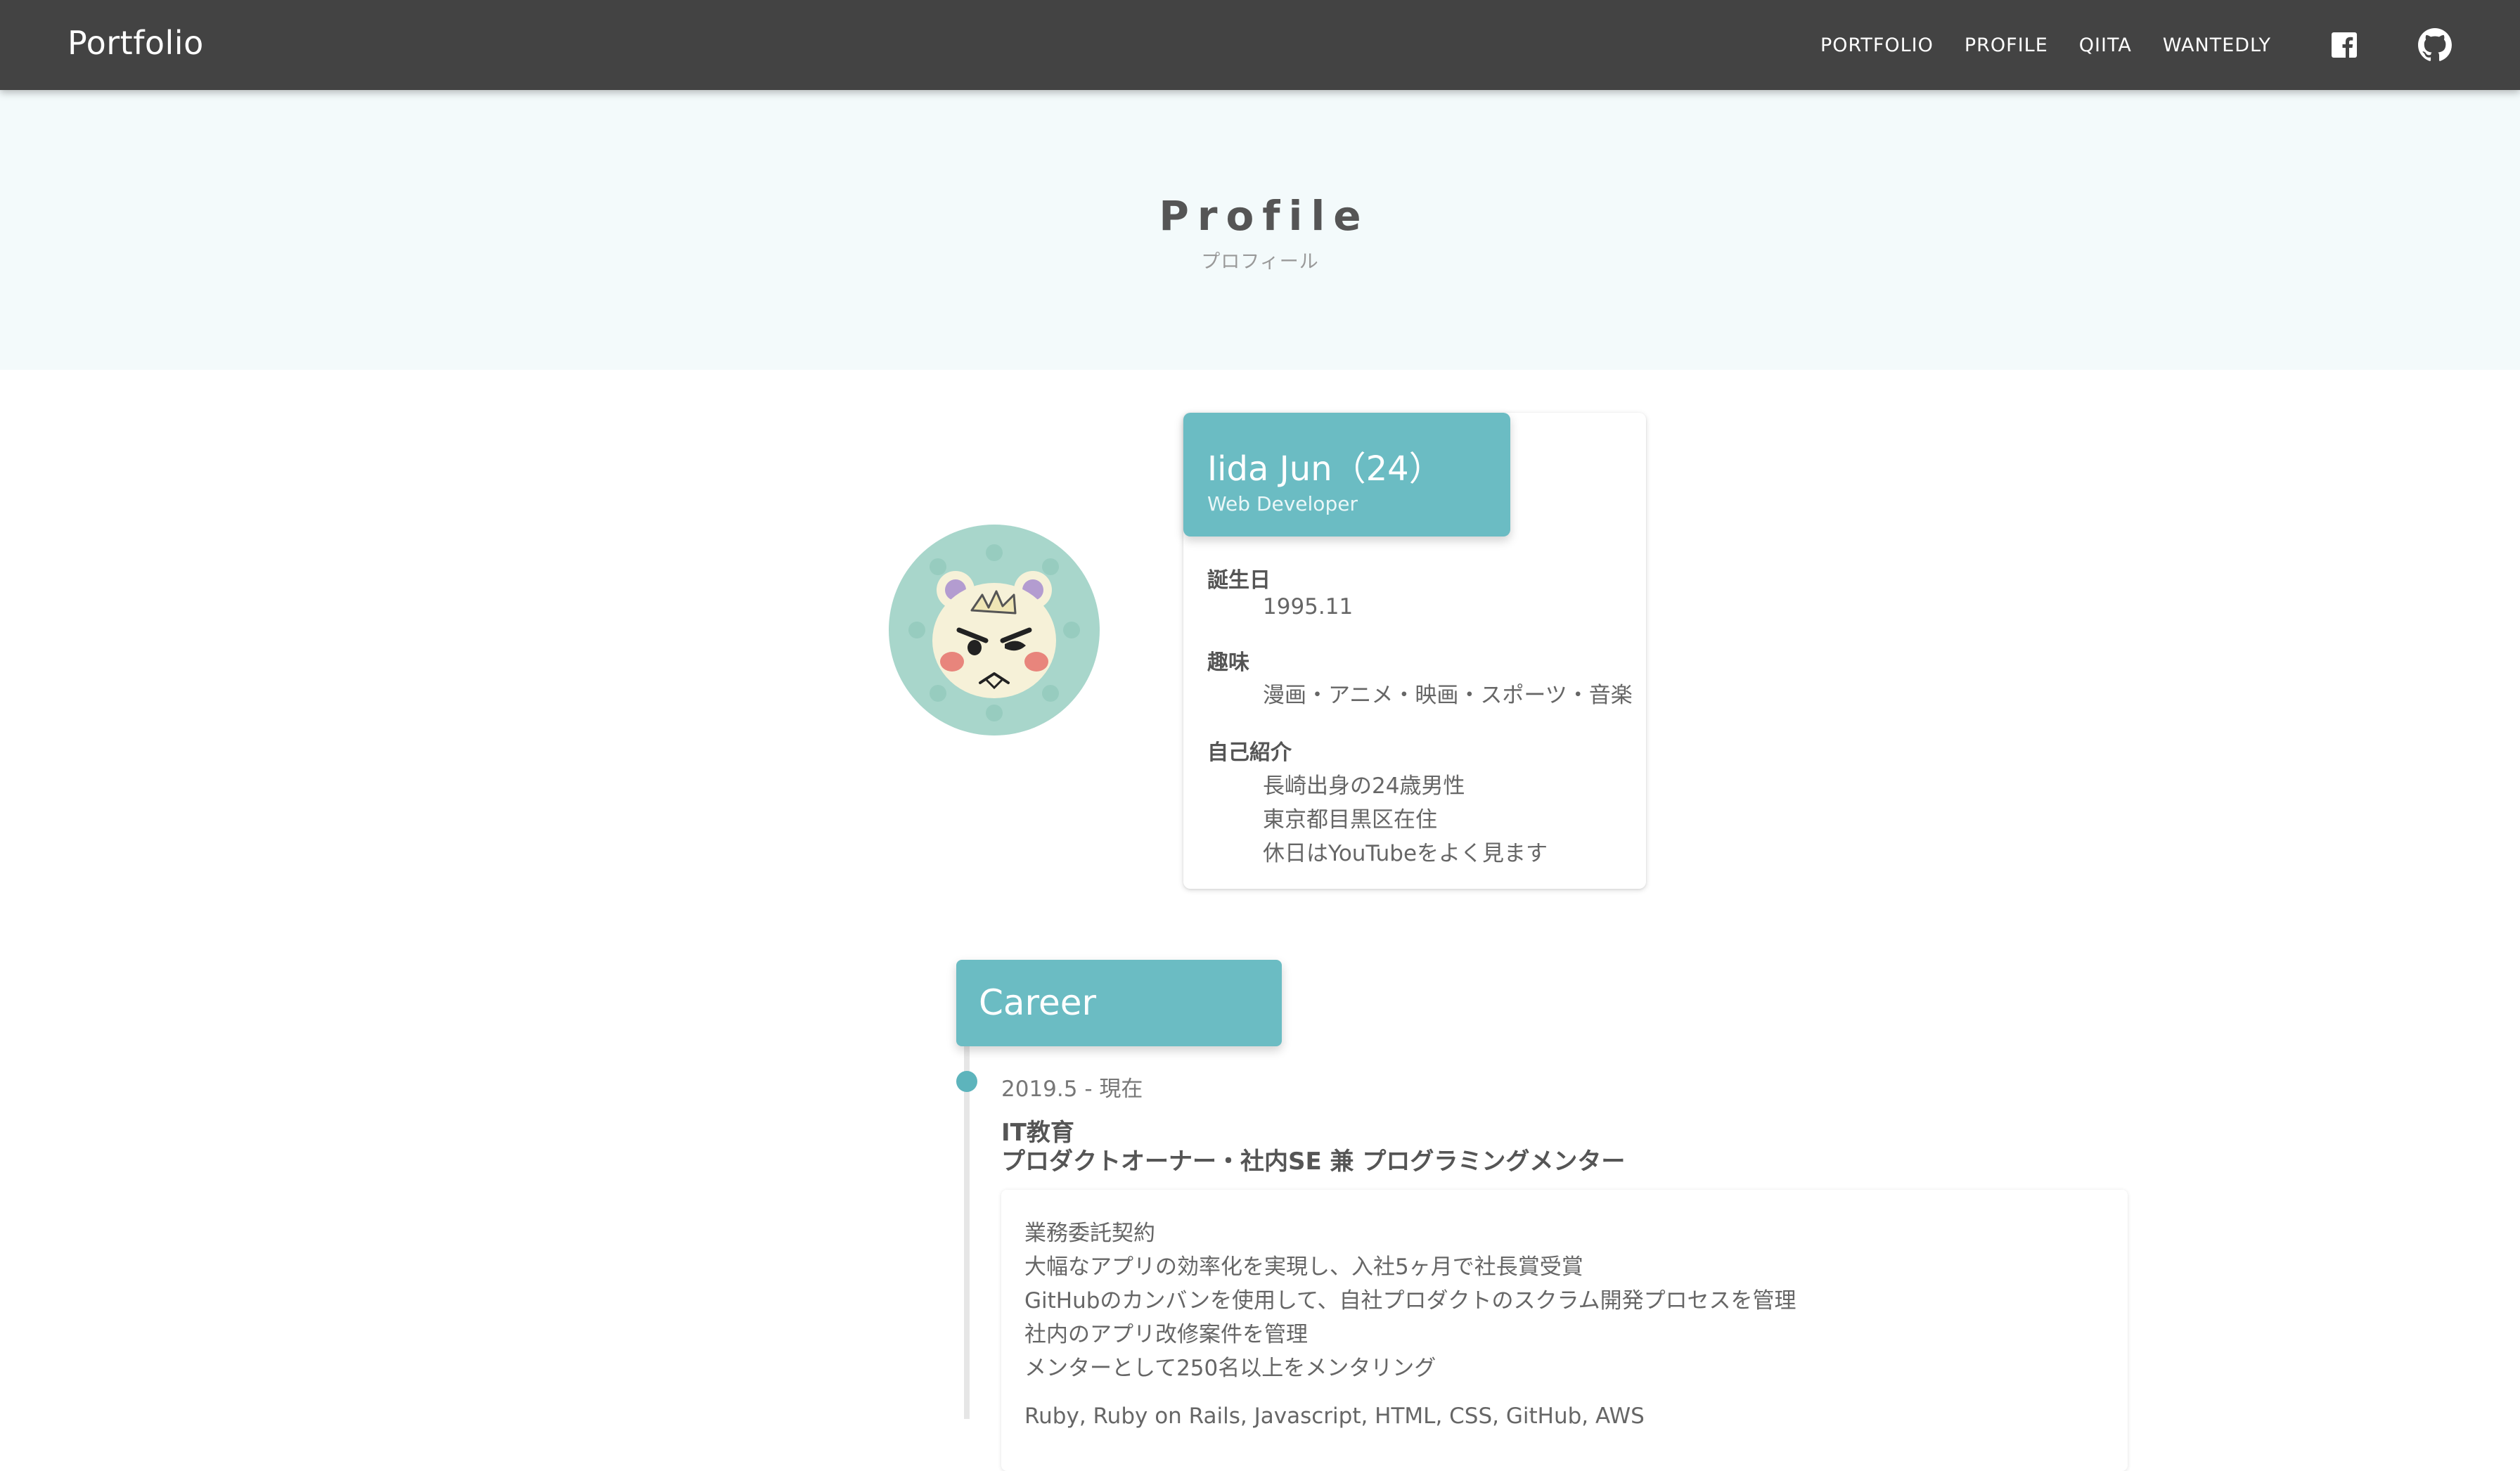  What do you see at coordinates (967, 1230) in the screenshot?
I see `timeline-line` at bounding box center [967, 1230].